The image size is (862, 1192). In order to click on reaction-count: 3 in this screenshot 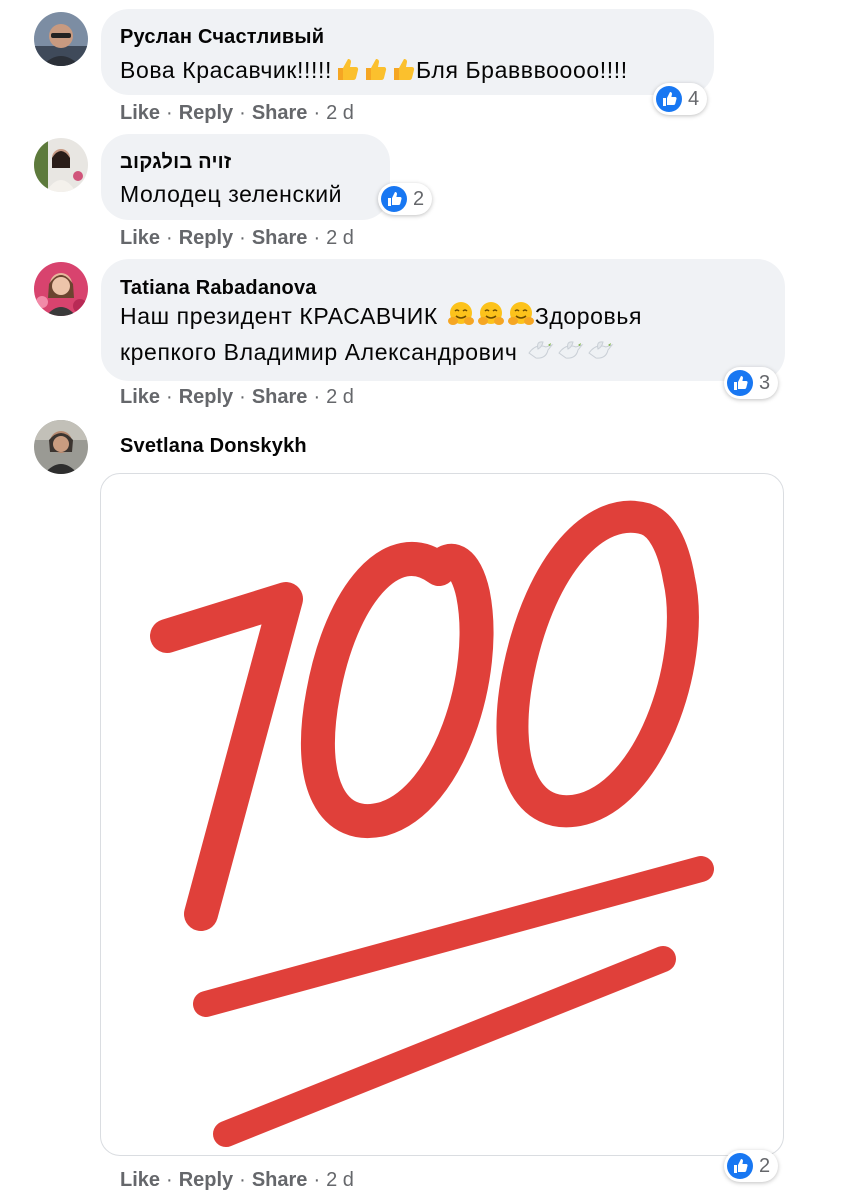, I will do `click(765, 382)`.